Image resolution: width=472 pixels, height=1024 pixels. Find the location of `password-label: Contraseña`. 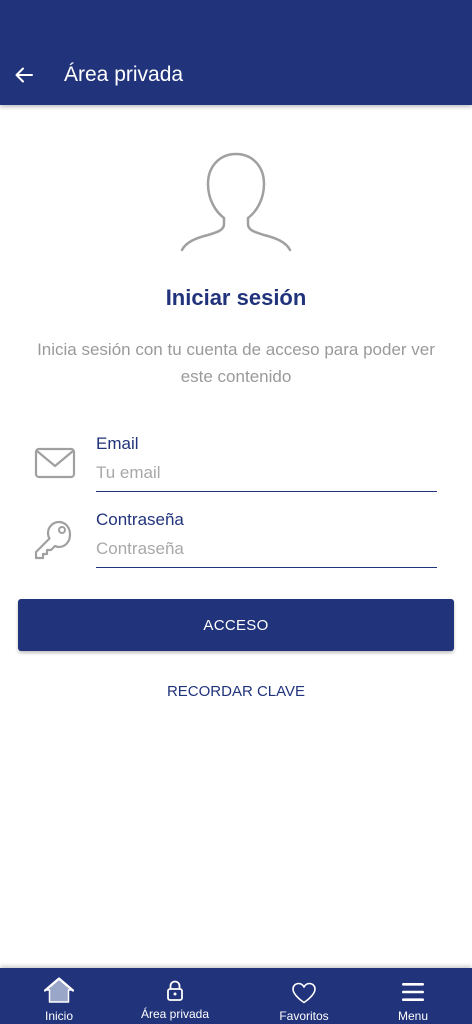

password-label: Contraseña is located at coordinates (140, 519).